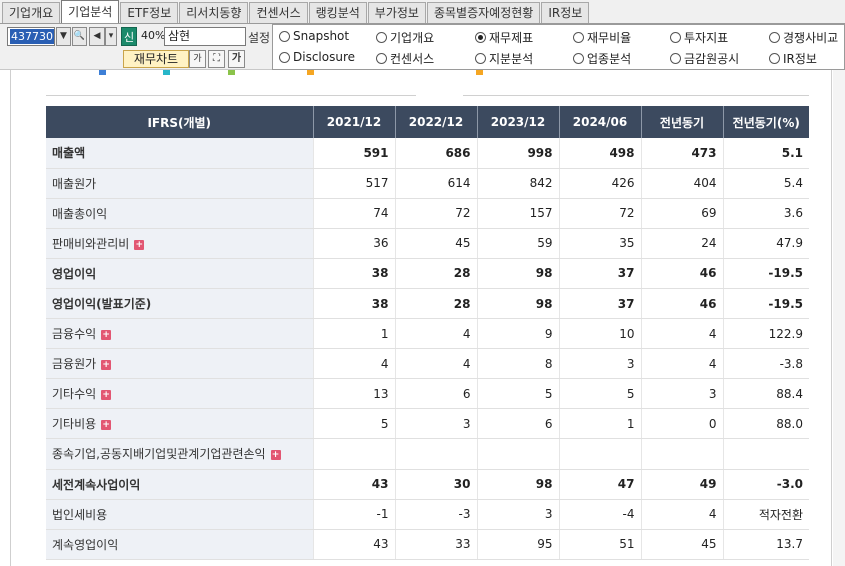 The height and width of the screenshot is (566, 845). I want to click on search-button: 🔍, so click(79, 36).